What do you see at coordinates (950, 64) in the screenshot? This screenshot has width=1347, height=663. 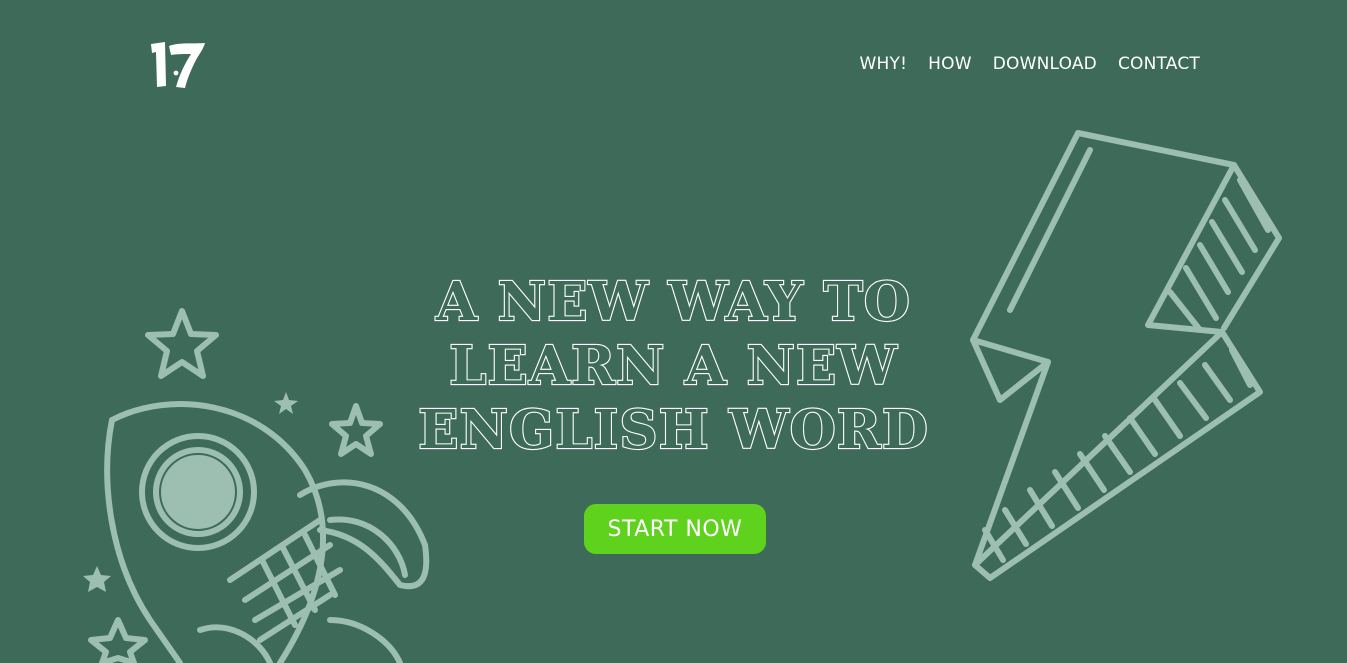 I see `nav-link-how: HOW` at bounding box center [950, 64].